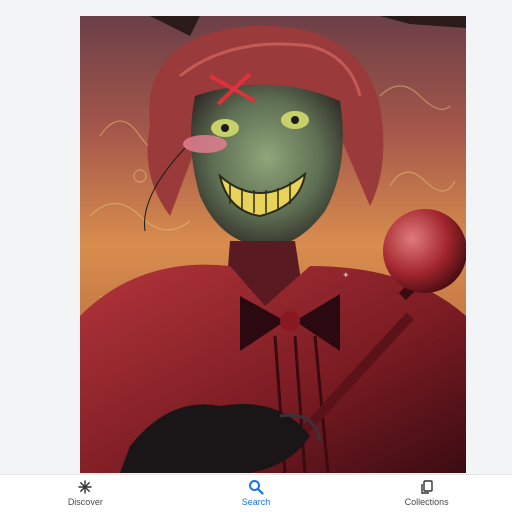  What do you see at coordinates (256, 502) in the screenshot?
I see `nav-label-search: Search` at bounding box center [256, 502].